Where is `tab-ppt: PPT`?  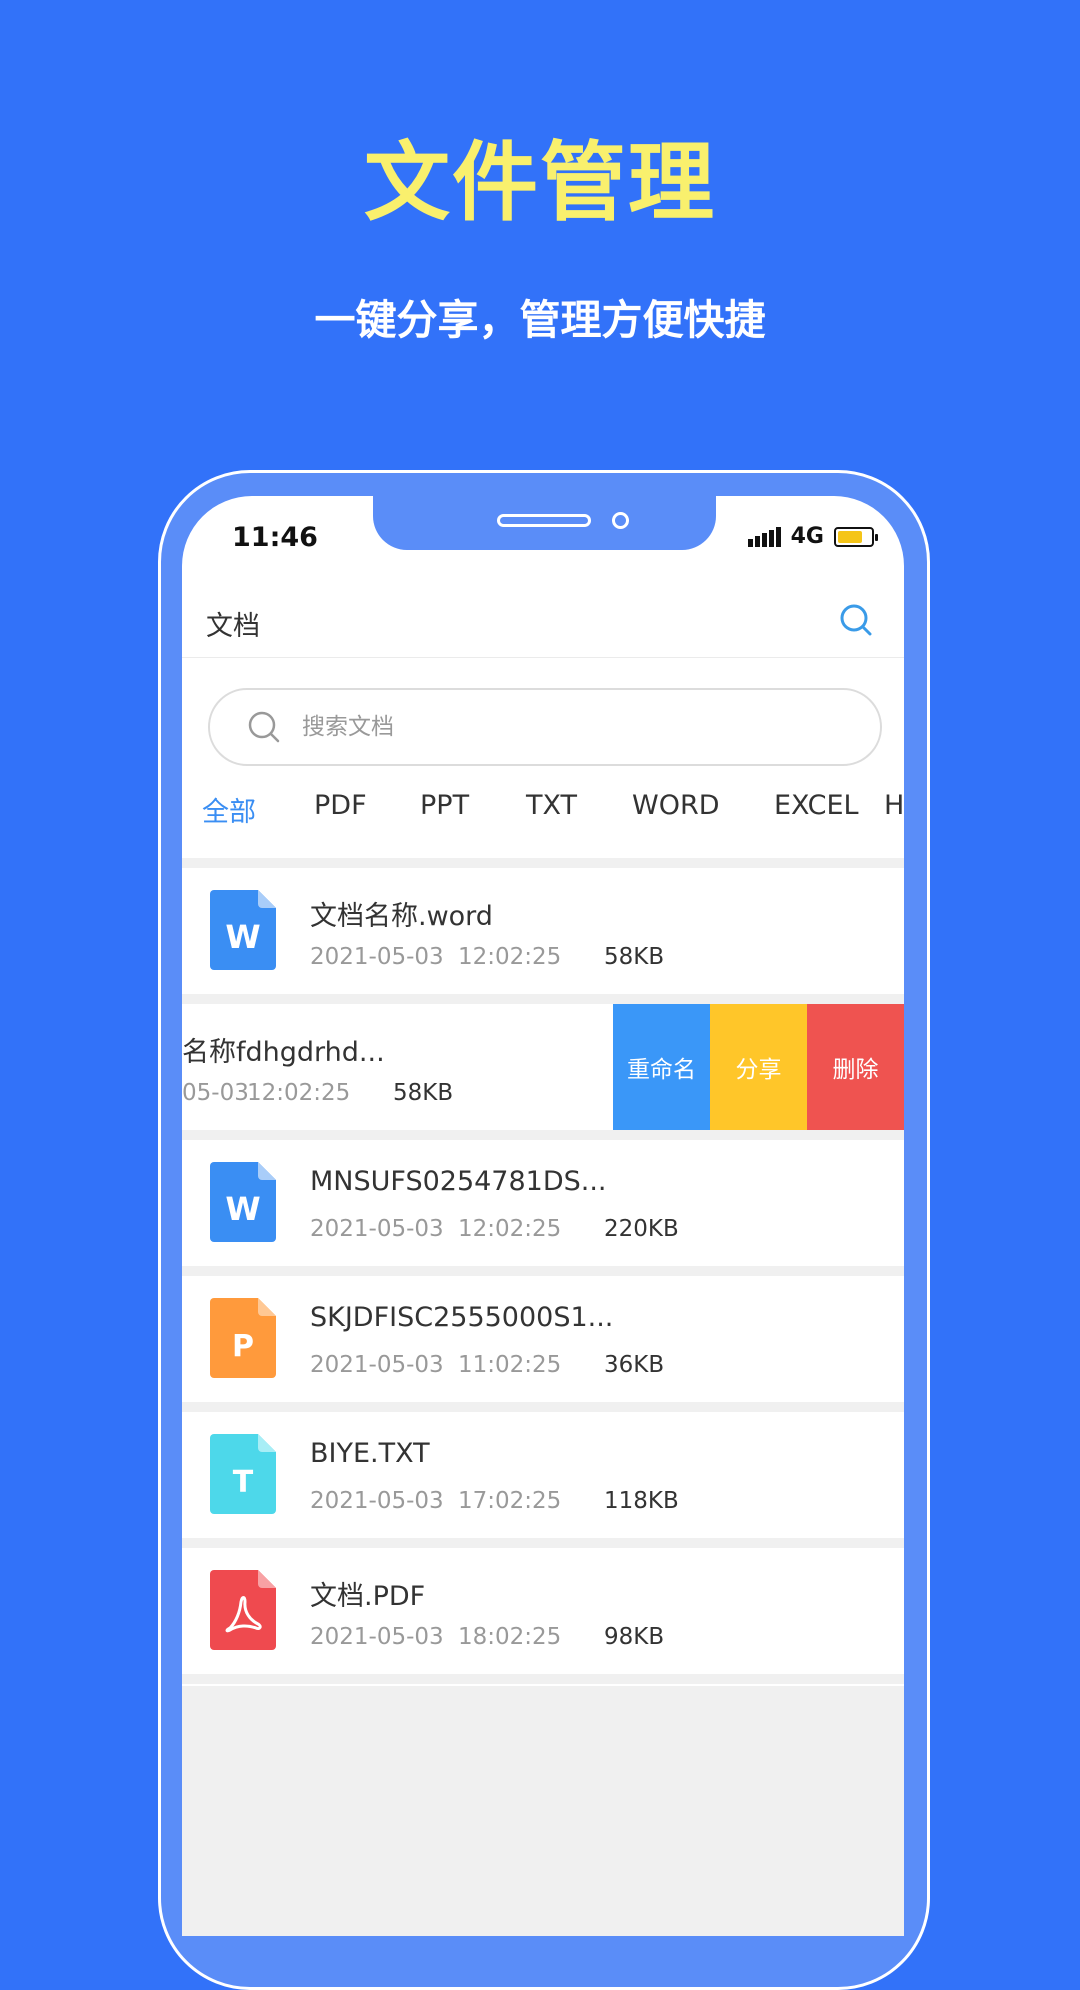
tab-ppt: PPT is located at coordinates (444, 805).